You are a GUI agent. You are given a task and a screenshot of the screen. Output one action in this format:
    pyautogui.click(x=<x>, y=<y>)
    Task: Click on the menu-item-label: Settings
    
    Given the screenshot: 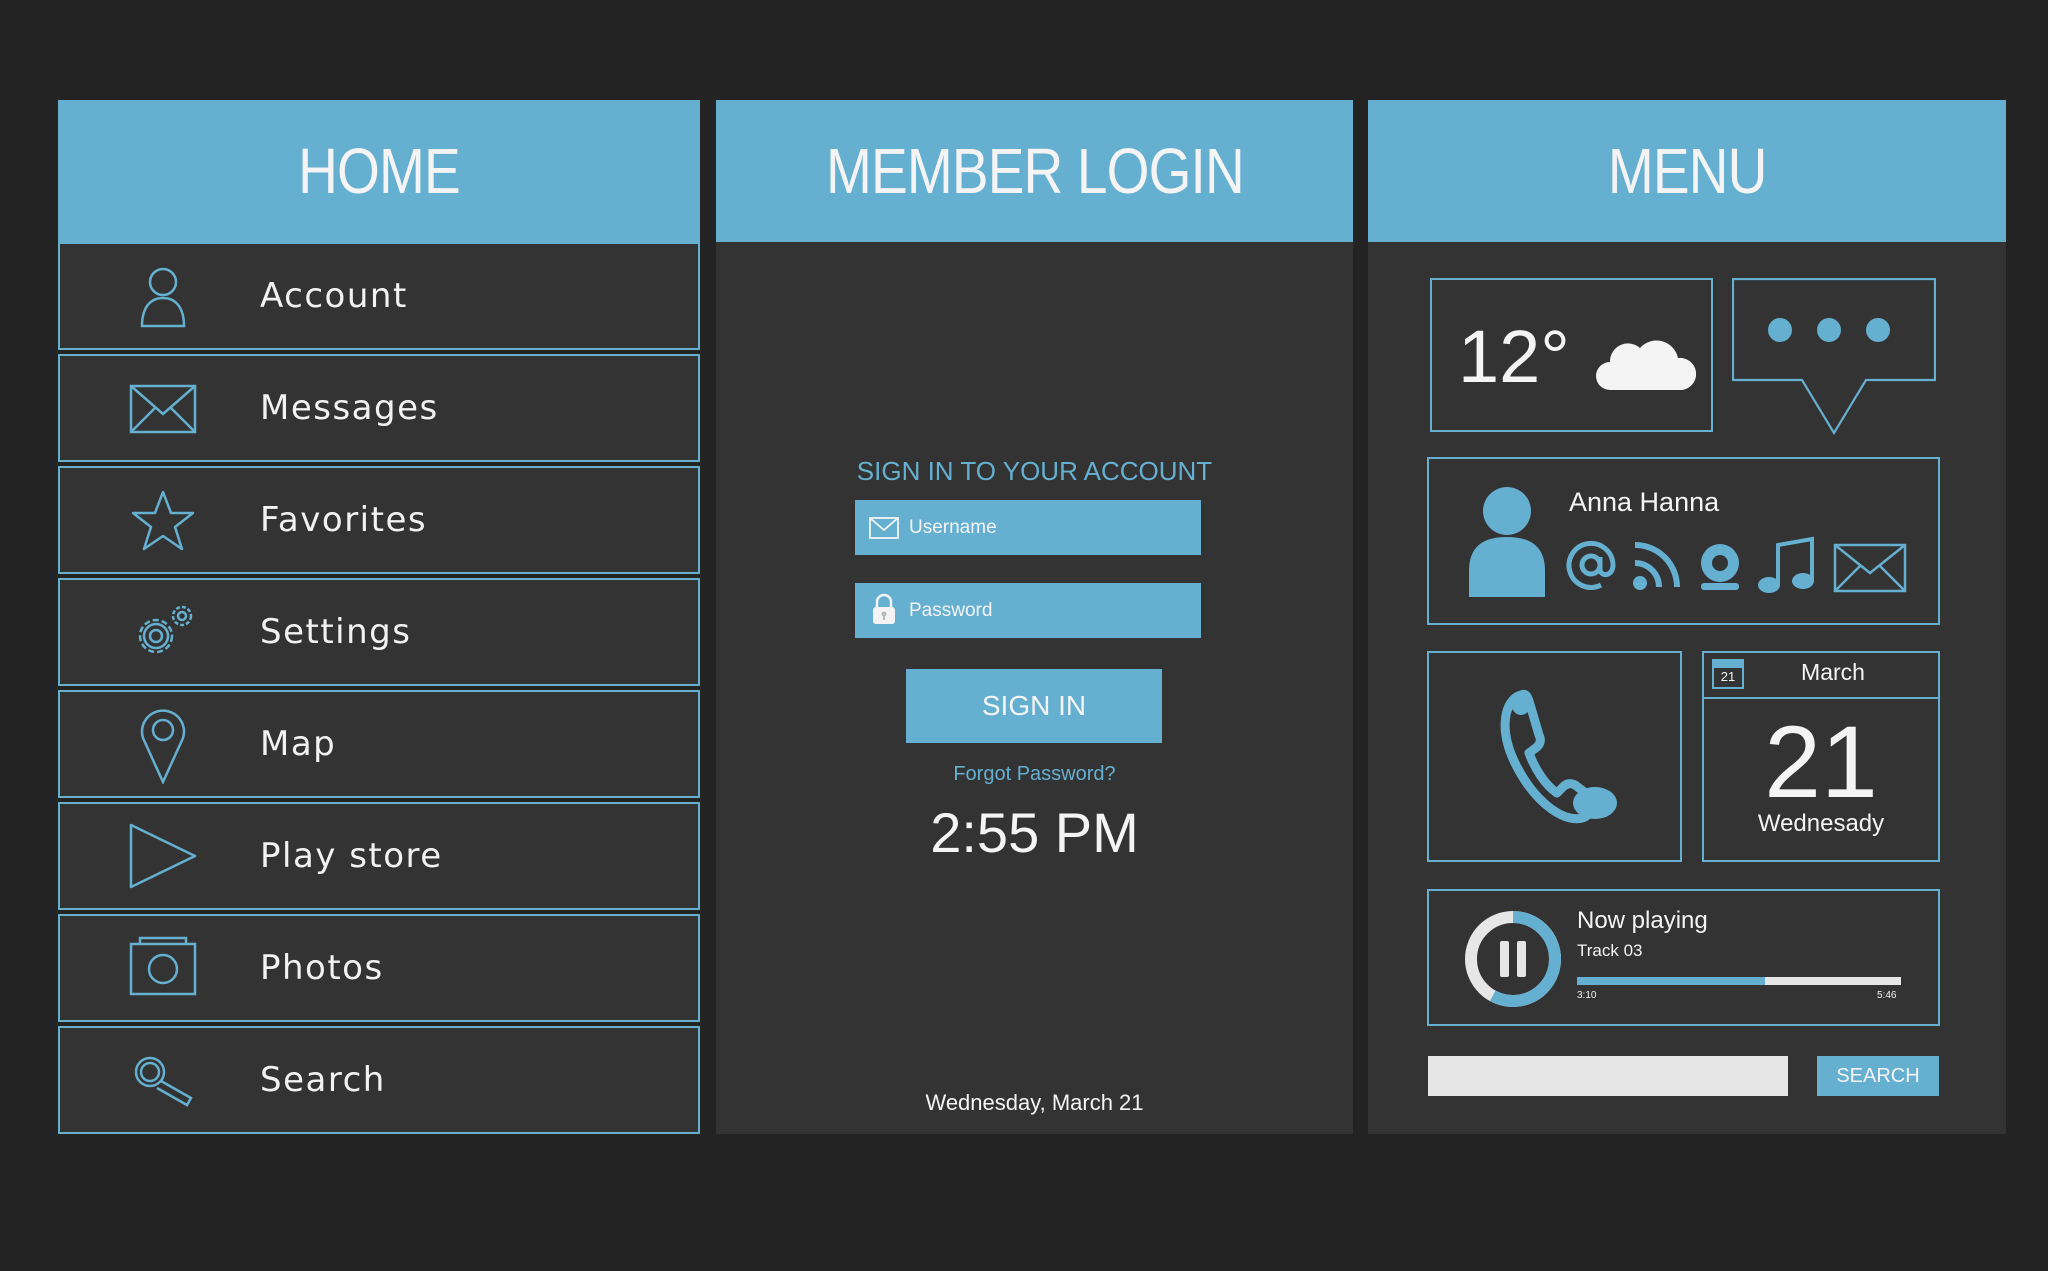 What is the action you would take?
    pyautogui.click(x=336, y=632)
    